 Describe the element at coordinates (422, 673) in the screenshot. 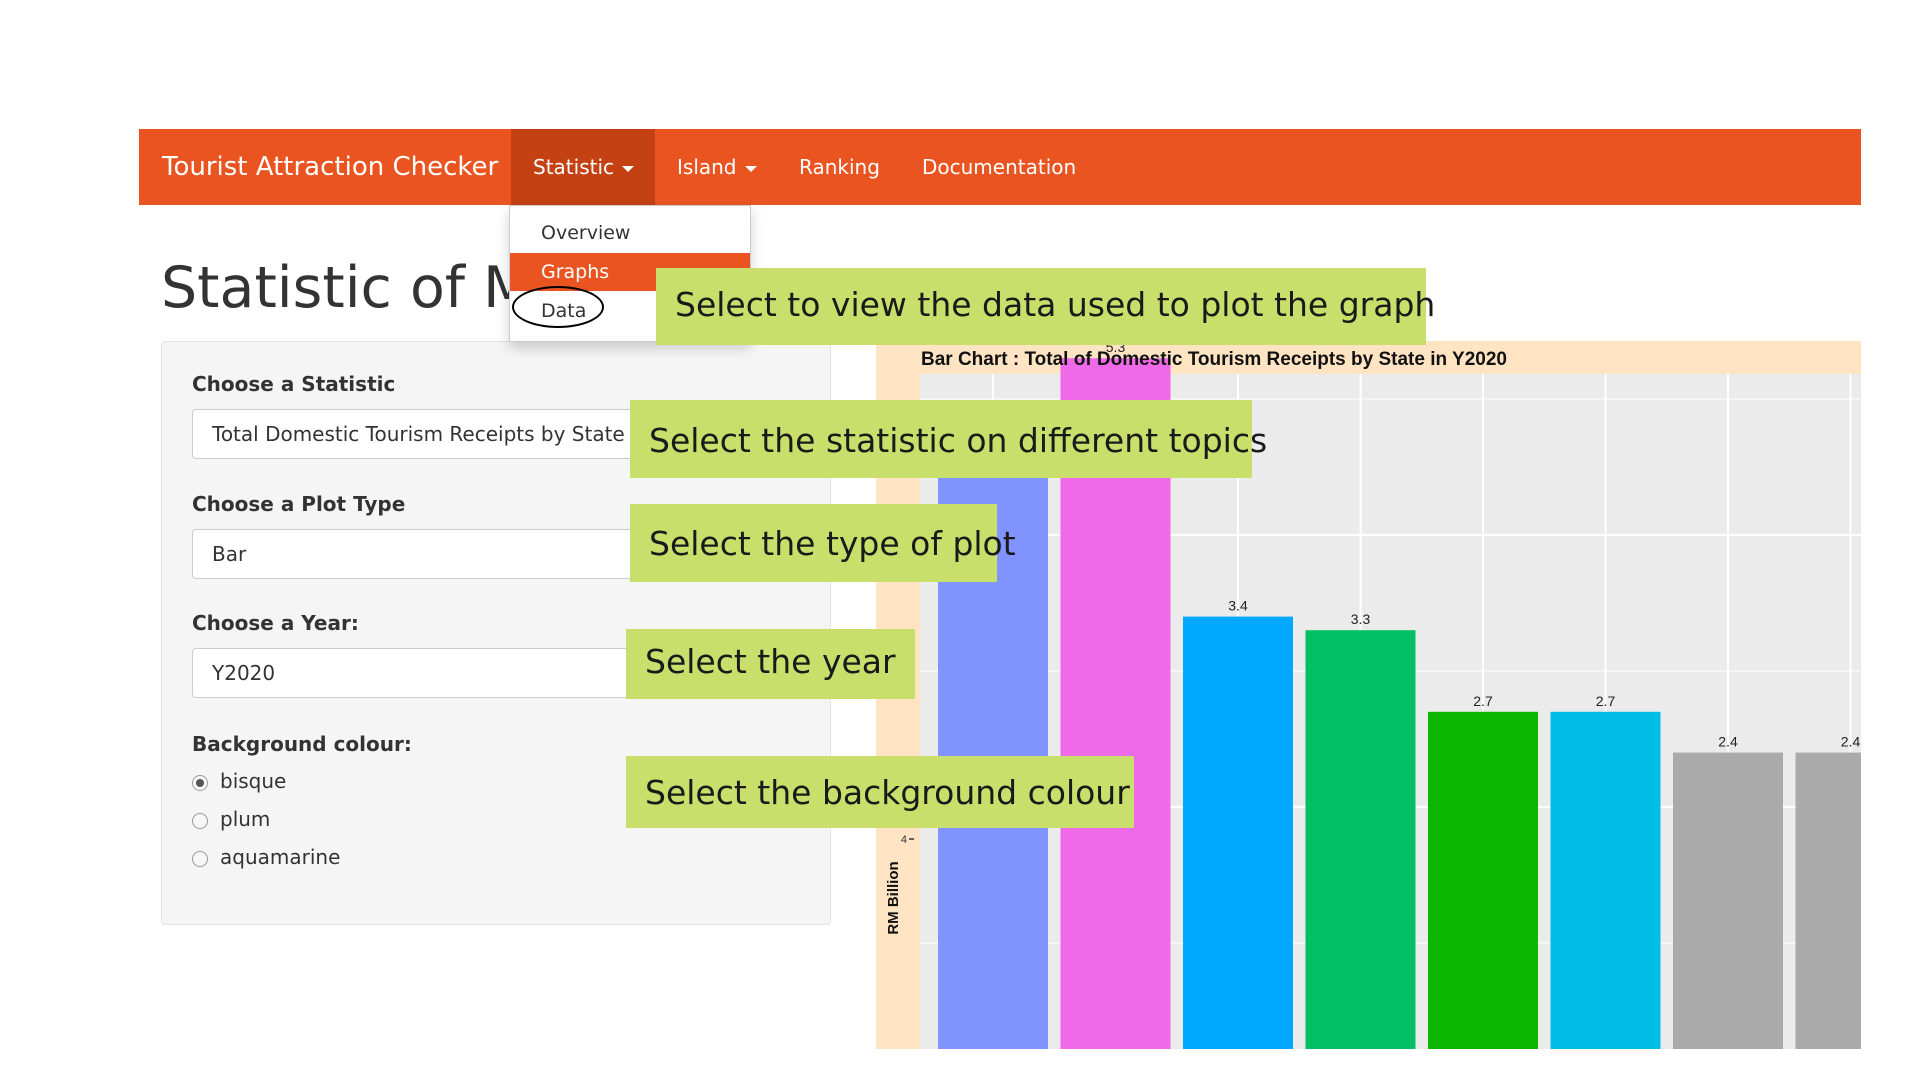

I see `year-select: Y2020` at that location.